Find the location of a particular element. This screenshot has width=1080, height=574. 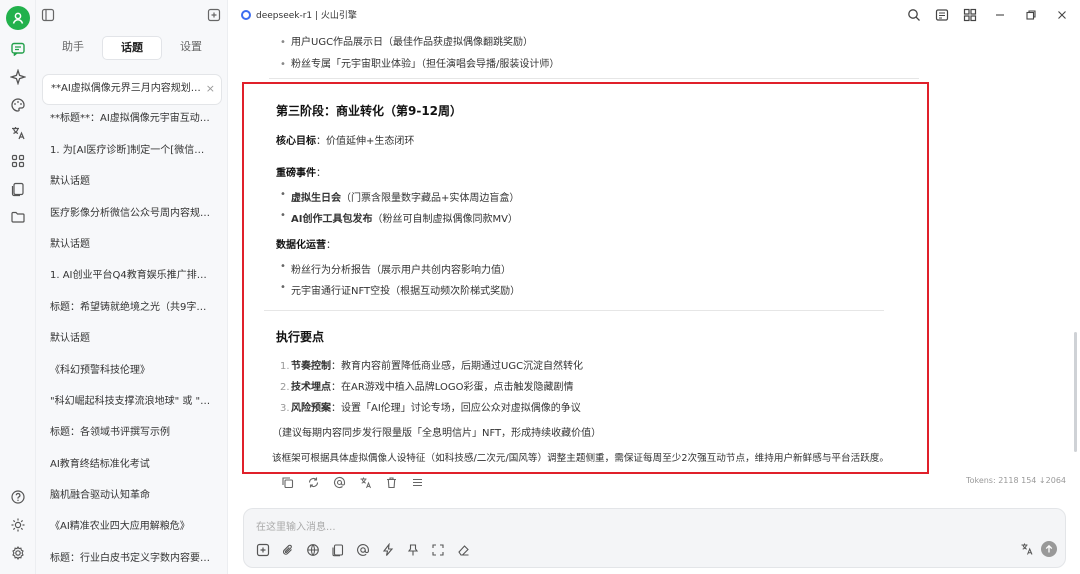

settings-gear-icon is located at coordinates (18, 553).